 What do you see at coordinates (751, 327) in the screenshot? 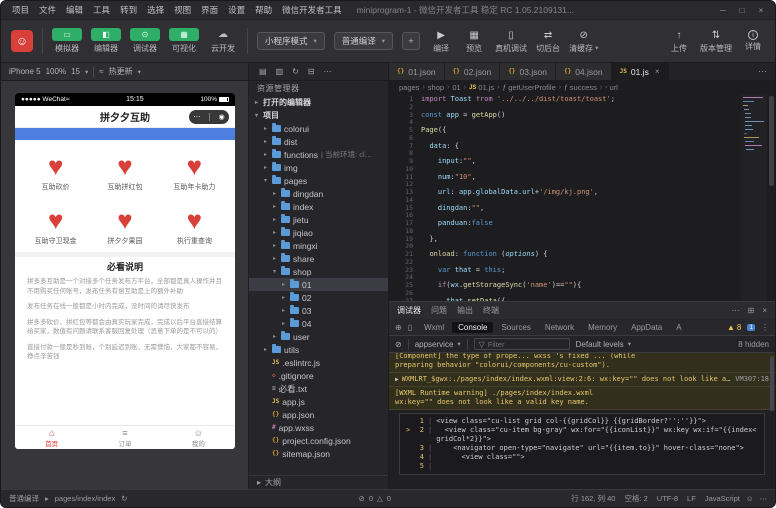
I see `info-count-value: 1` at bounding box center [751, 327].